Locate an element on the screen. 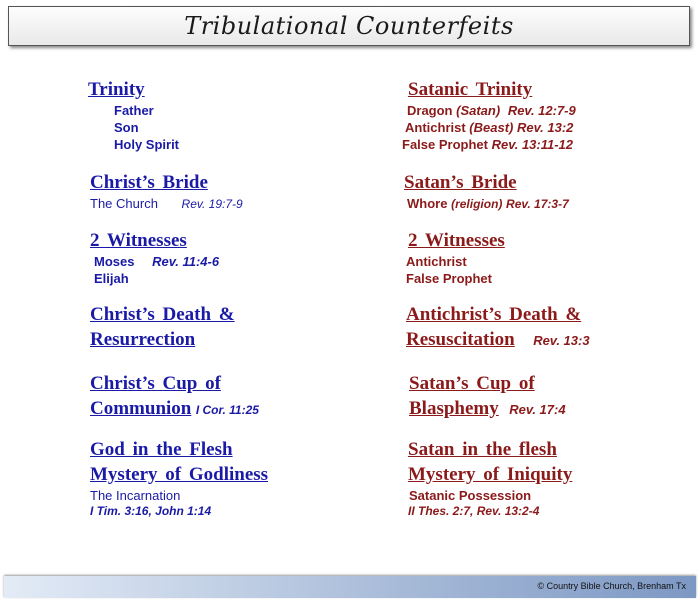  left-death-block: Christ’s Death & Resurrection is located at coordinates (162, 327).